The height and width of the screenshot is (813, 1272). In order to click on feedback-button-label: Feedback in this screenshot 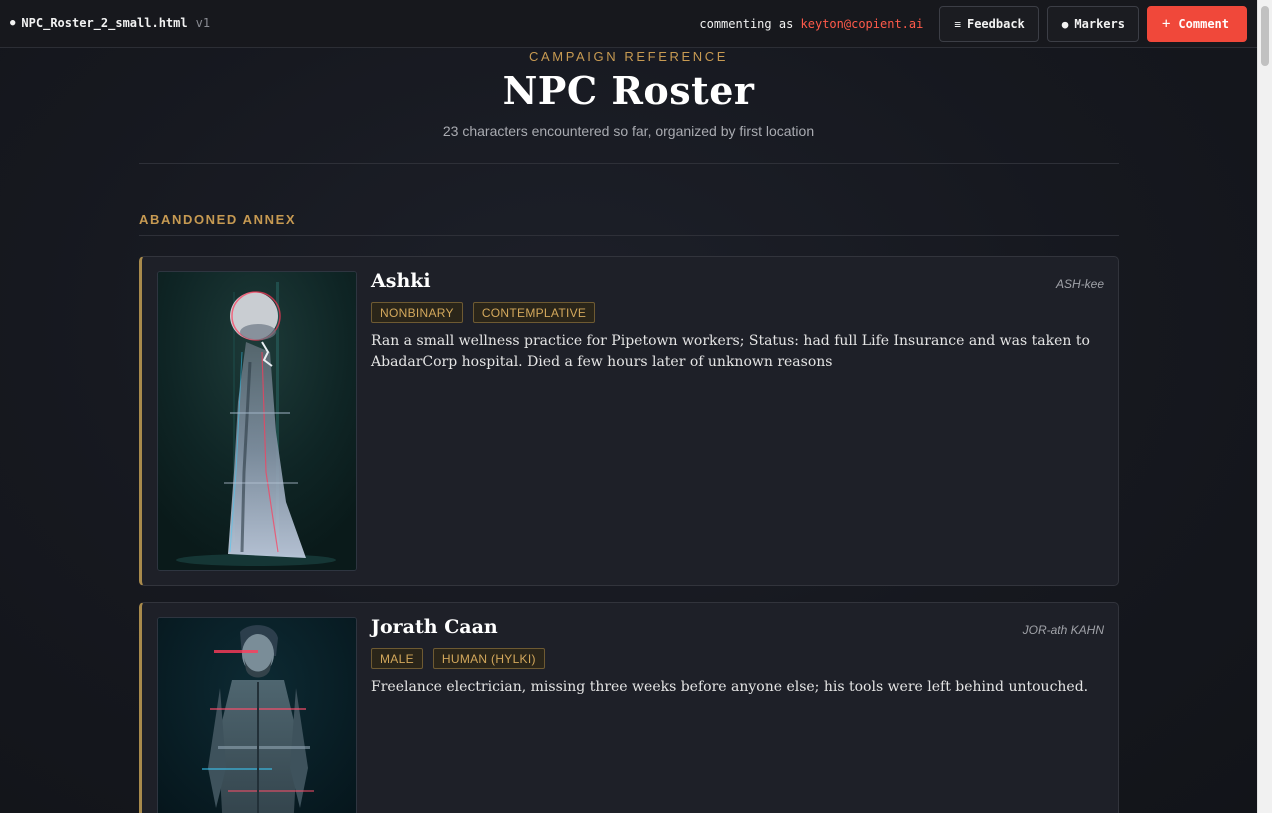, I will do `click(995, 24)`.